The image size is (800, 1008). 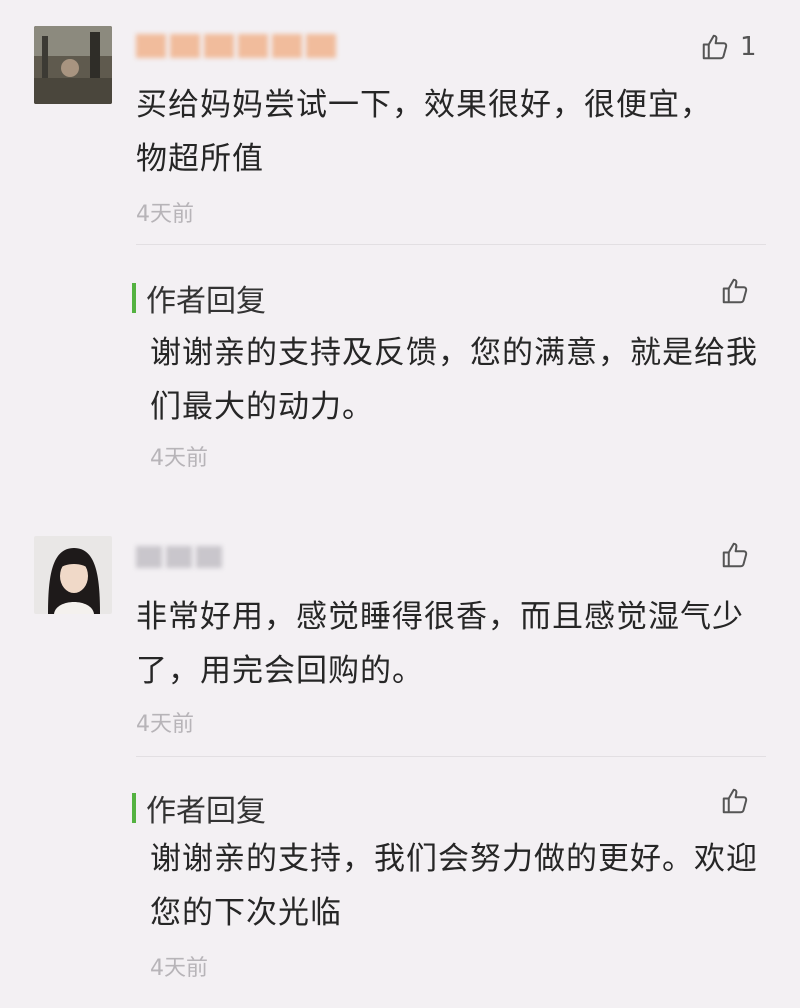 I want to click on comment-text: 买给妈妈尝试一下，效果很好，很便宜，物超所值, so click(x=424, y=132).